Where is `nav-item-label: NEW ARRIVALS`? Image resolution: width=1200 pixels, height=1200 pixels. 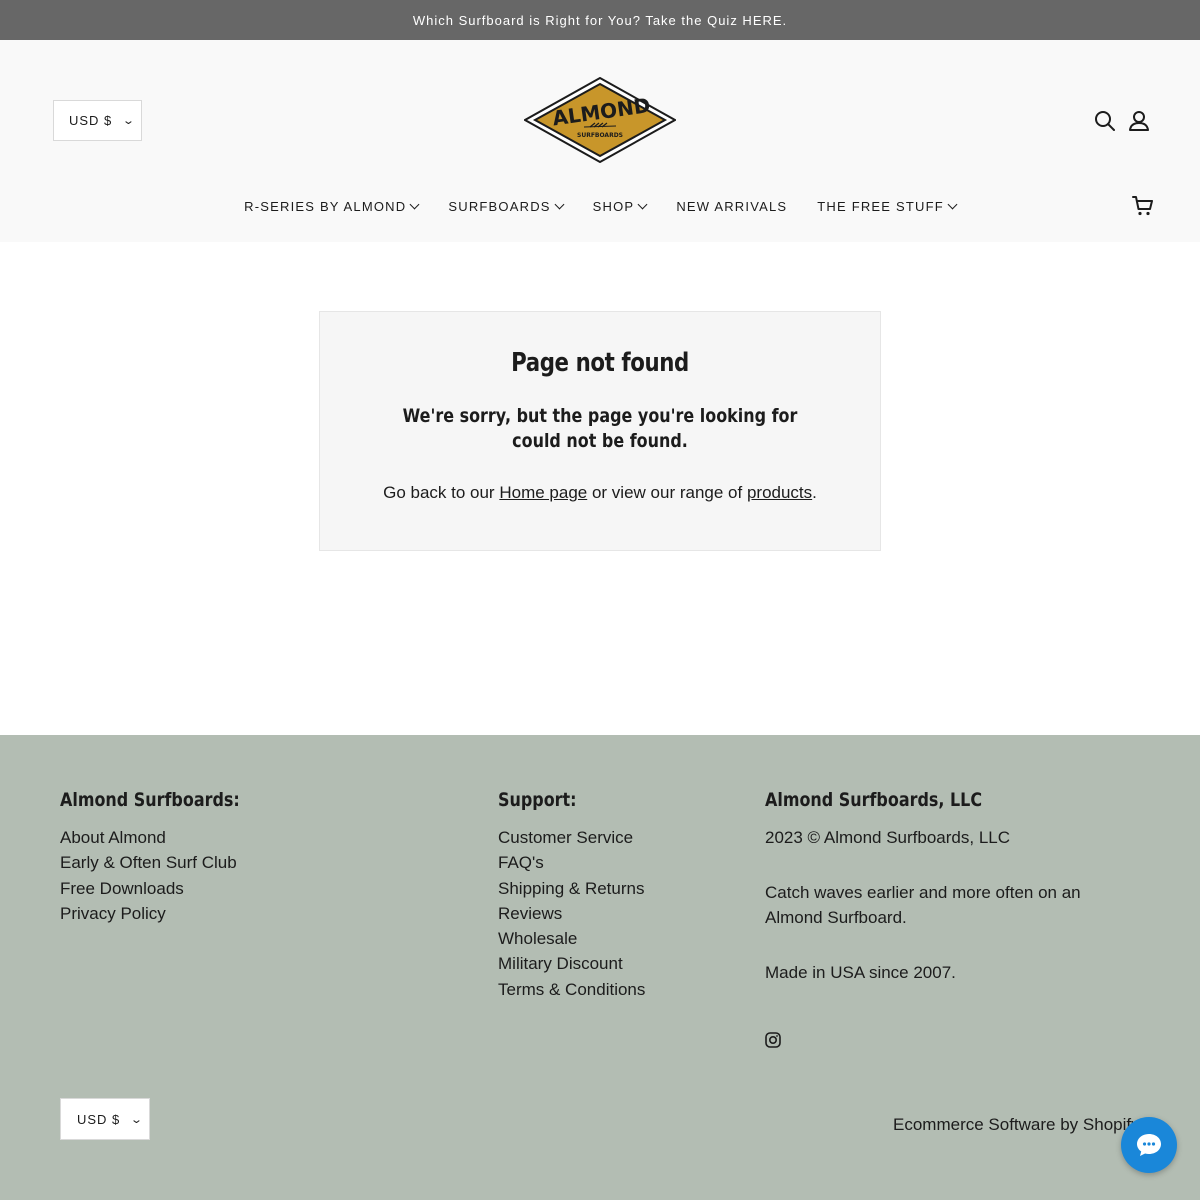
nav-item-label: NEW ARRIVALS is located at coordinates (732, 206).